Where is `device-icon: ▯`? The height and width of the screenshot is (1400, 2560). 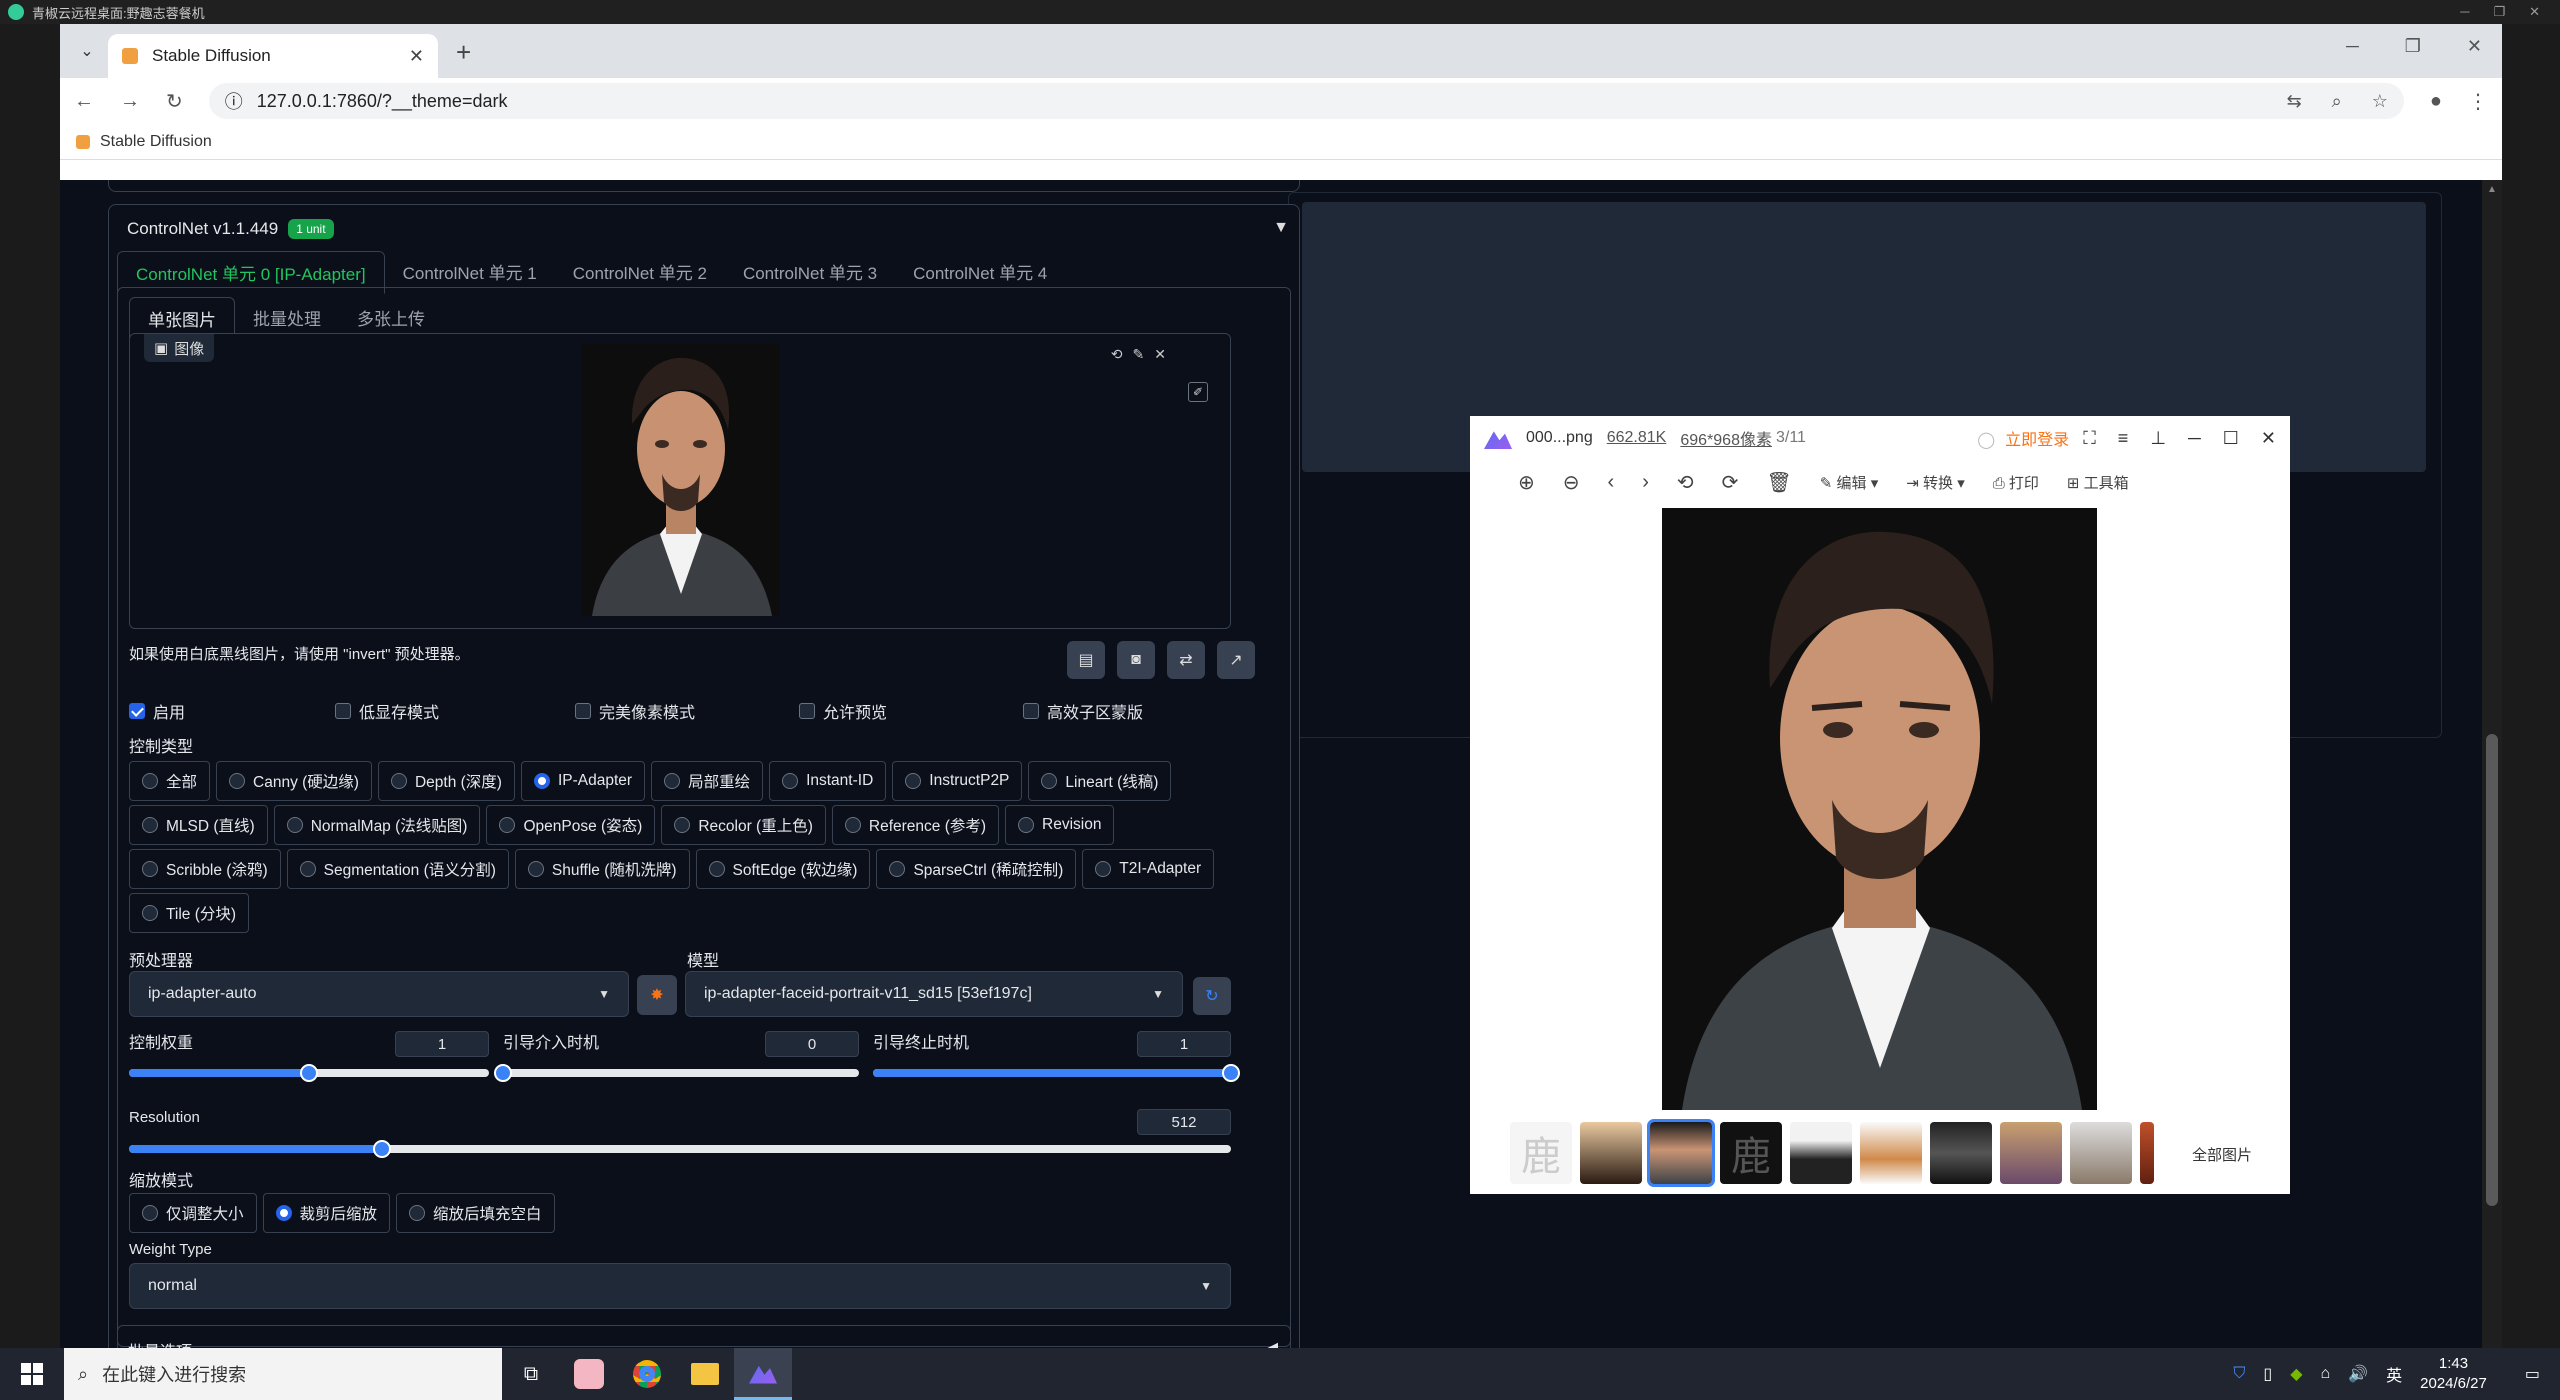 device-icon: ▯ is located at coordinates (2267, 1374).